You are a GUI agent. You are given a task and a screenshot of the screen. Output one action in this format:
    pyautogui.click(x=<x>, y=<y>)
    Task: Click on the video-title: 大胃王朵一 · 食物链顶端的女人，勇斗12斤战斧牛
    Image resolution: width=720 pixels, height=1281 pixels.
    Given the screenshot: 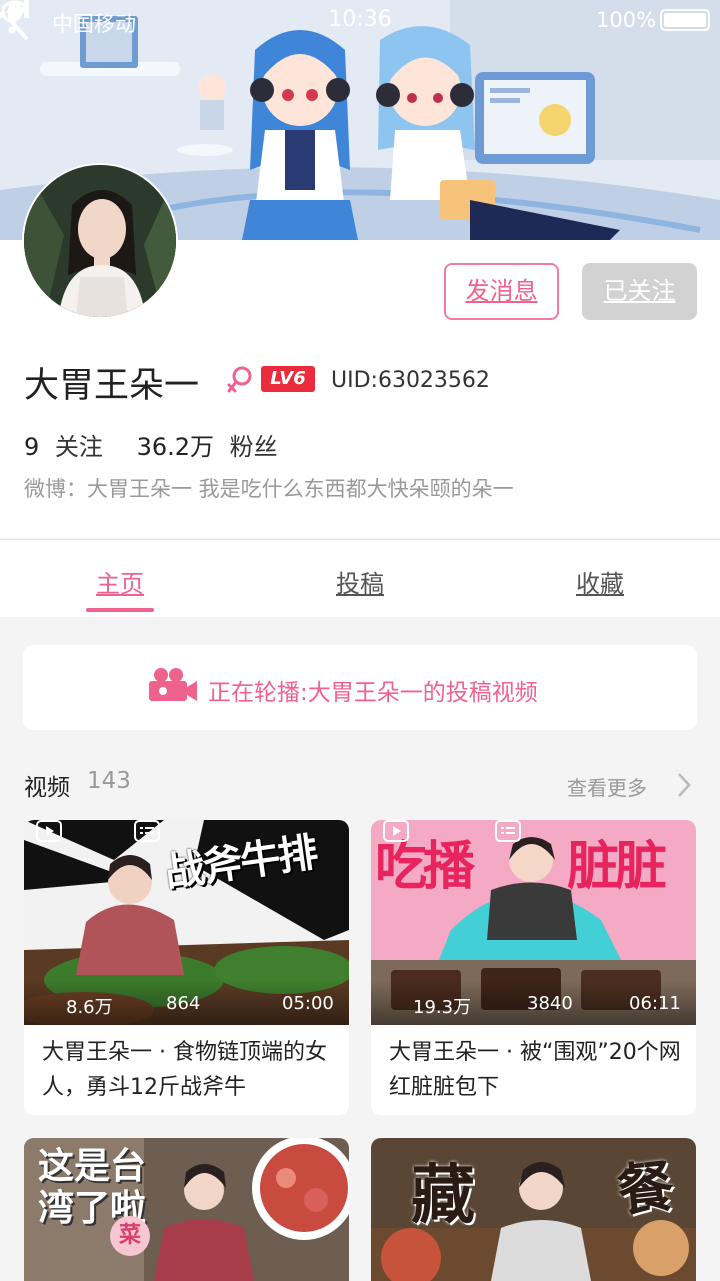 What is the action you would take?
    pyautogui.click(x=184, y=1070)
    